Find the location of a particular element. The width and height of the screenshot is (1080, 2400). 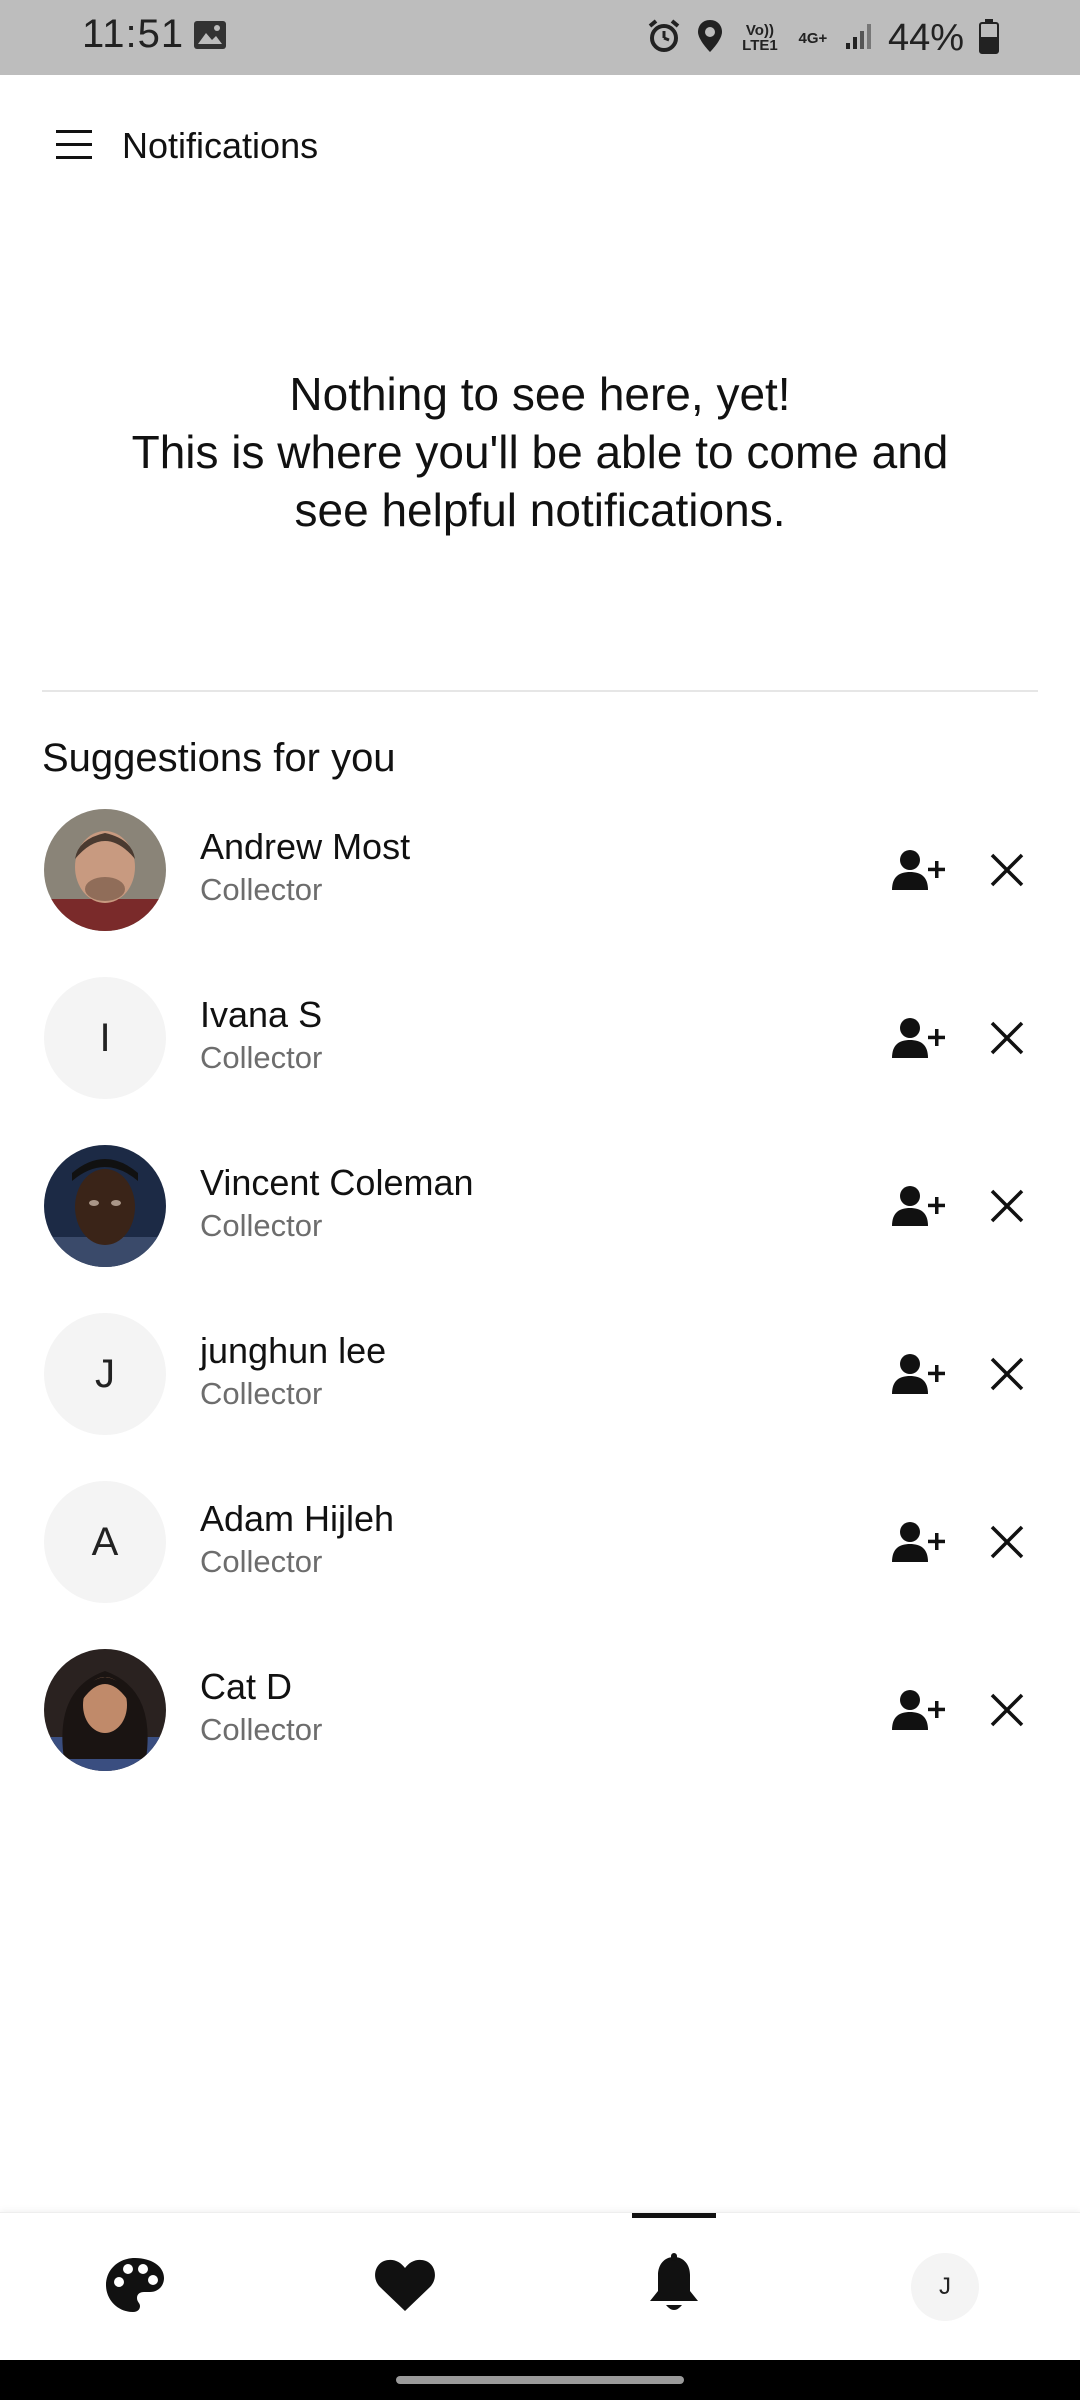

empty-state-line: This is where you'll be able to come and is located at coordinates (540, 452).